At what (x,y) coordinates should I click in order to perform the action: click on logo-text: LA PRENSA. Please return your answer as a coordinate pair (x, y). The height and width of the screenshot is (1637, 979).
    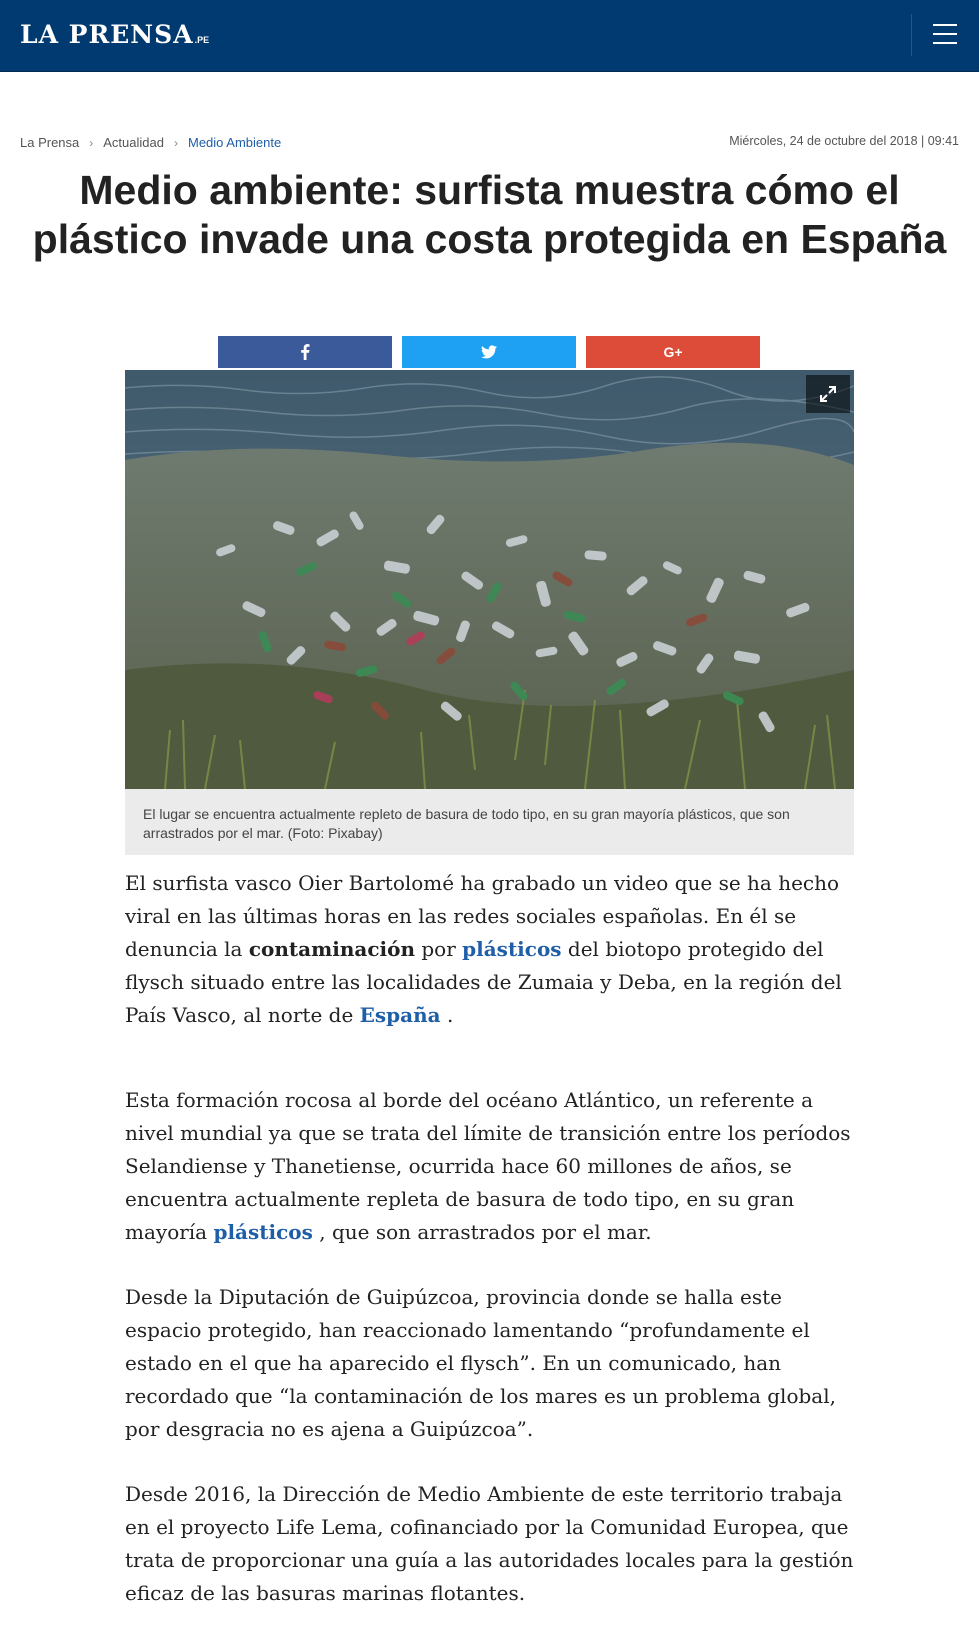
    Looking at the image, I should click on (107, 34).